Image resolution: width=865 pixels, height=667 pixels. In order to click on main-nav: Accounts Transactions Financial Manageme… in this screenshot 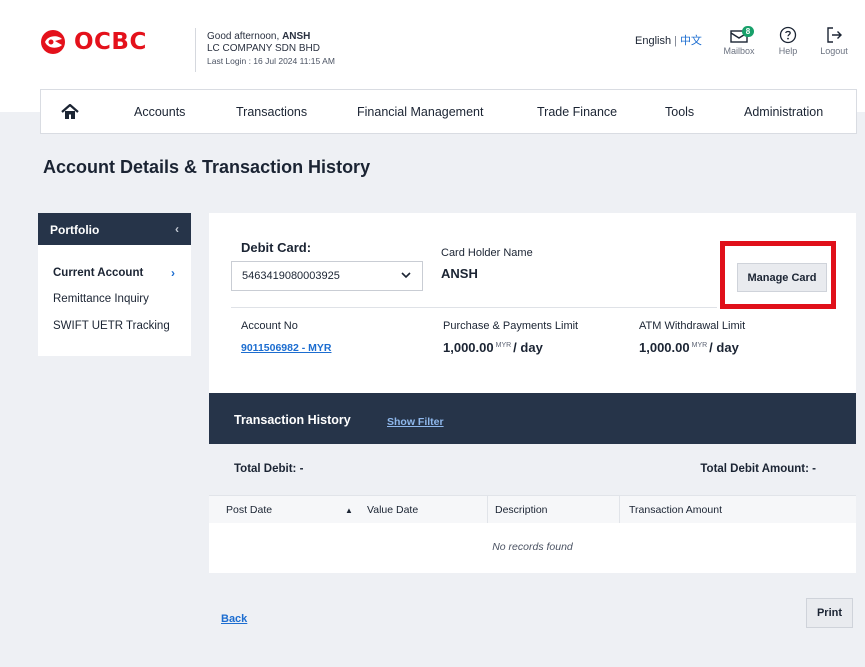, I will do `click(448, 111)`.